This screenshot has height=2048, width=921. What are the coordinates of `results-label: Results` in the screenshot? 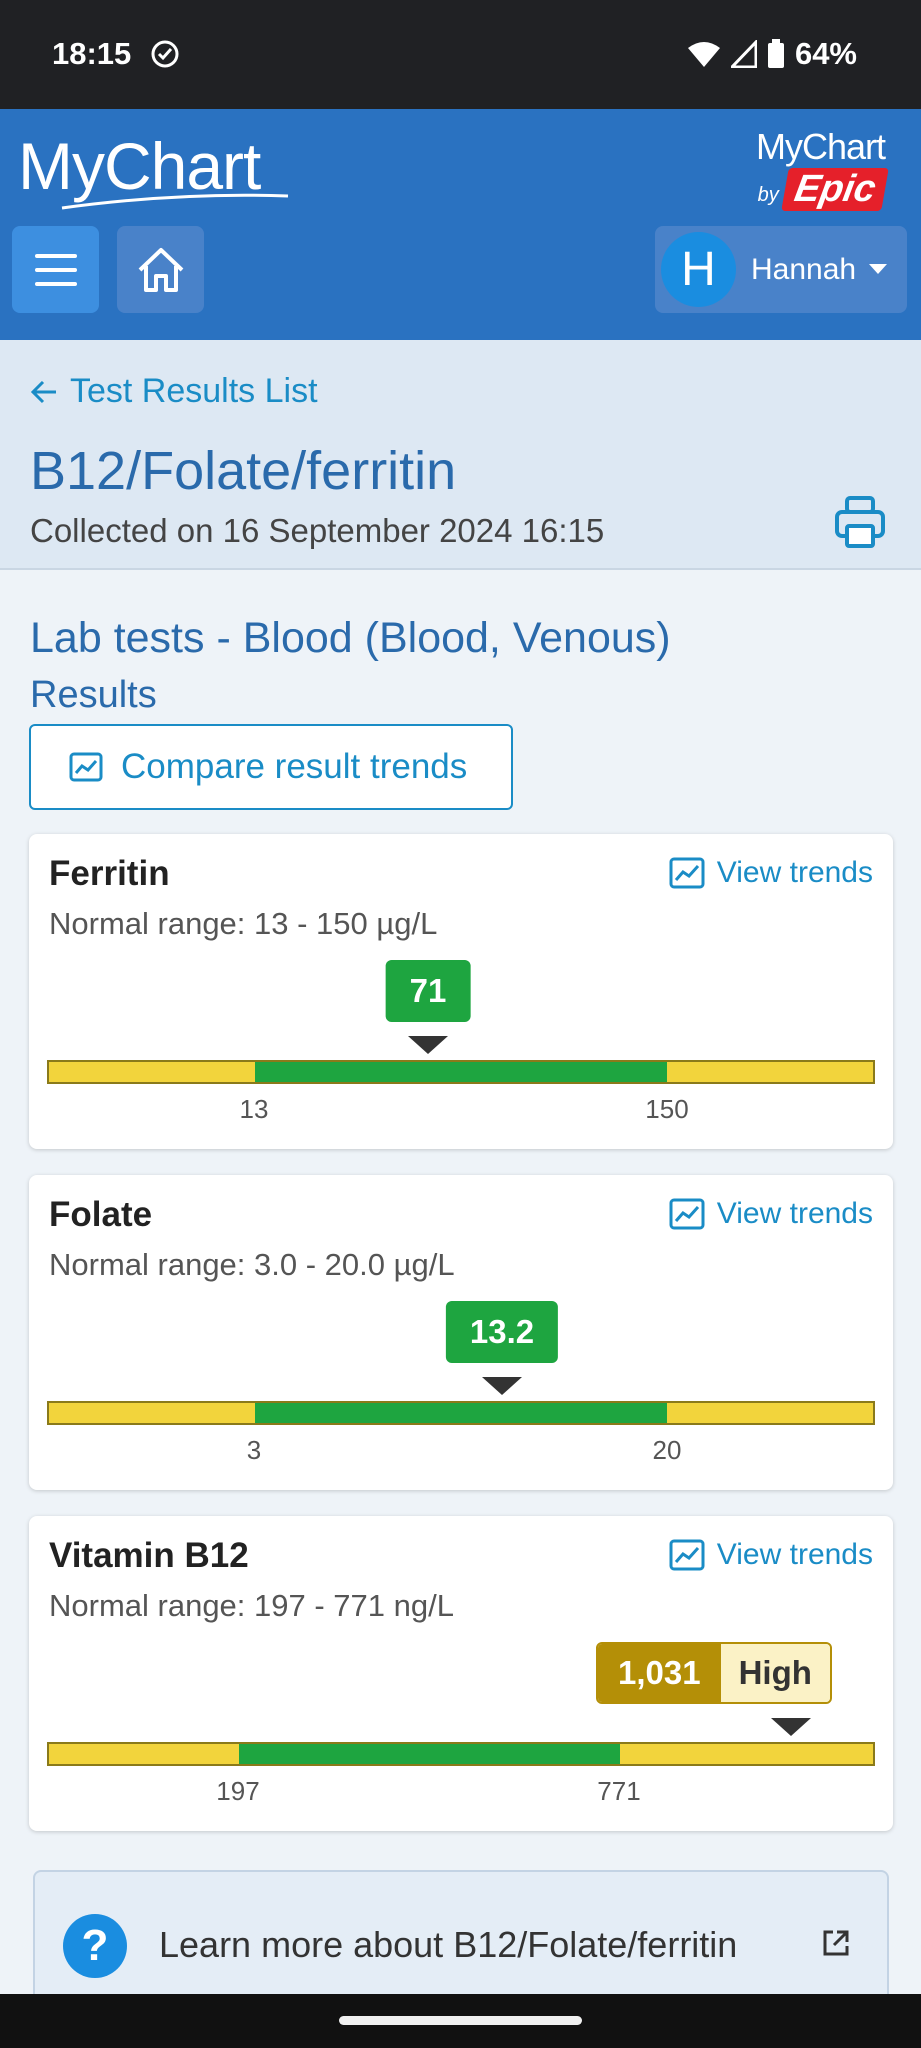 It's located at (93, 695).